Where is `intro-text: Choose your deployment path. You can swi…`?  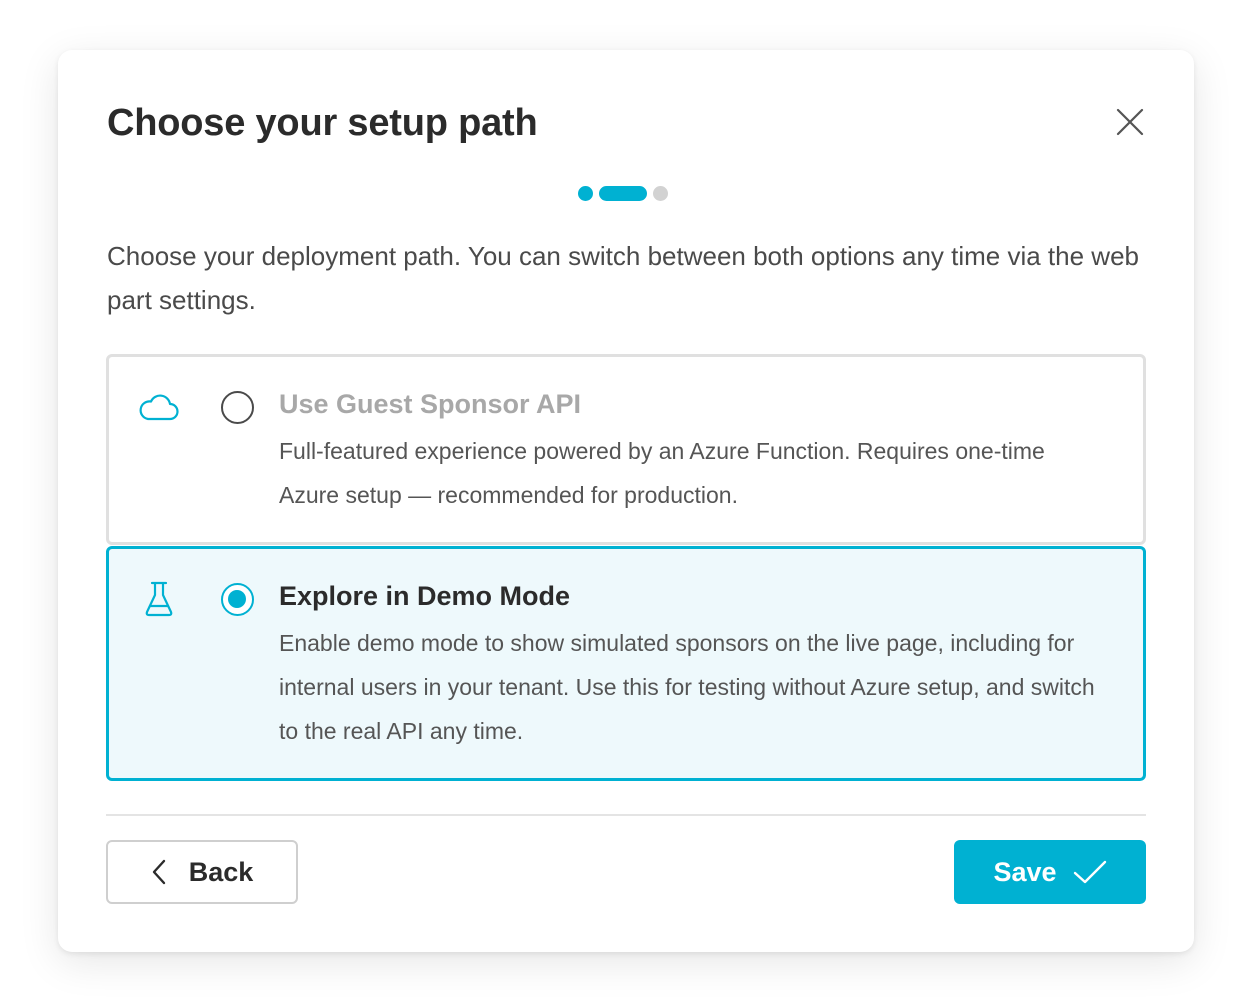
intro-text: Choose your deployment path. You can swi… is located at coordinates (623, 278).